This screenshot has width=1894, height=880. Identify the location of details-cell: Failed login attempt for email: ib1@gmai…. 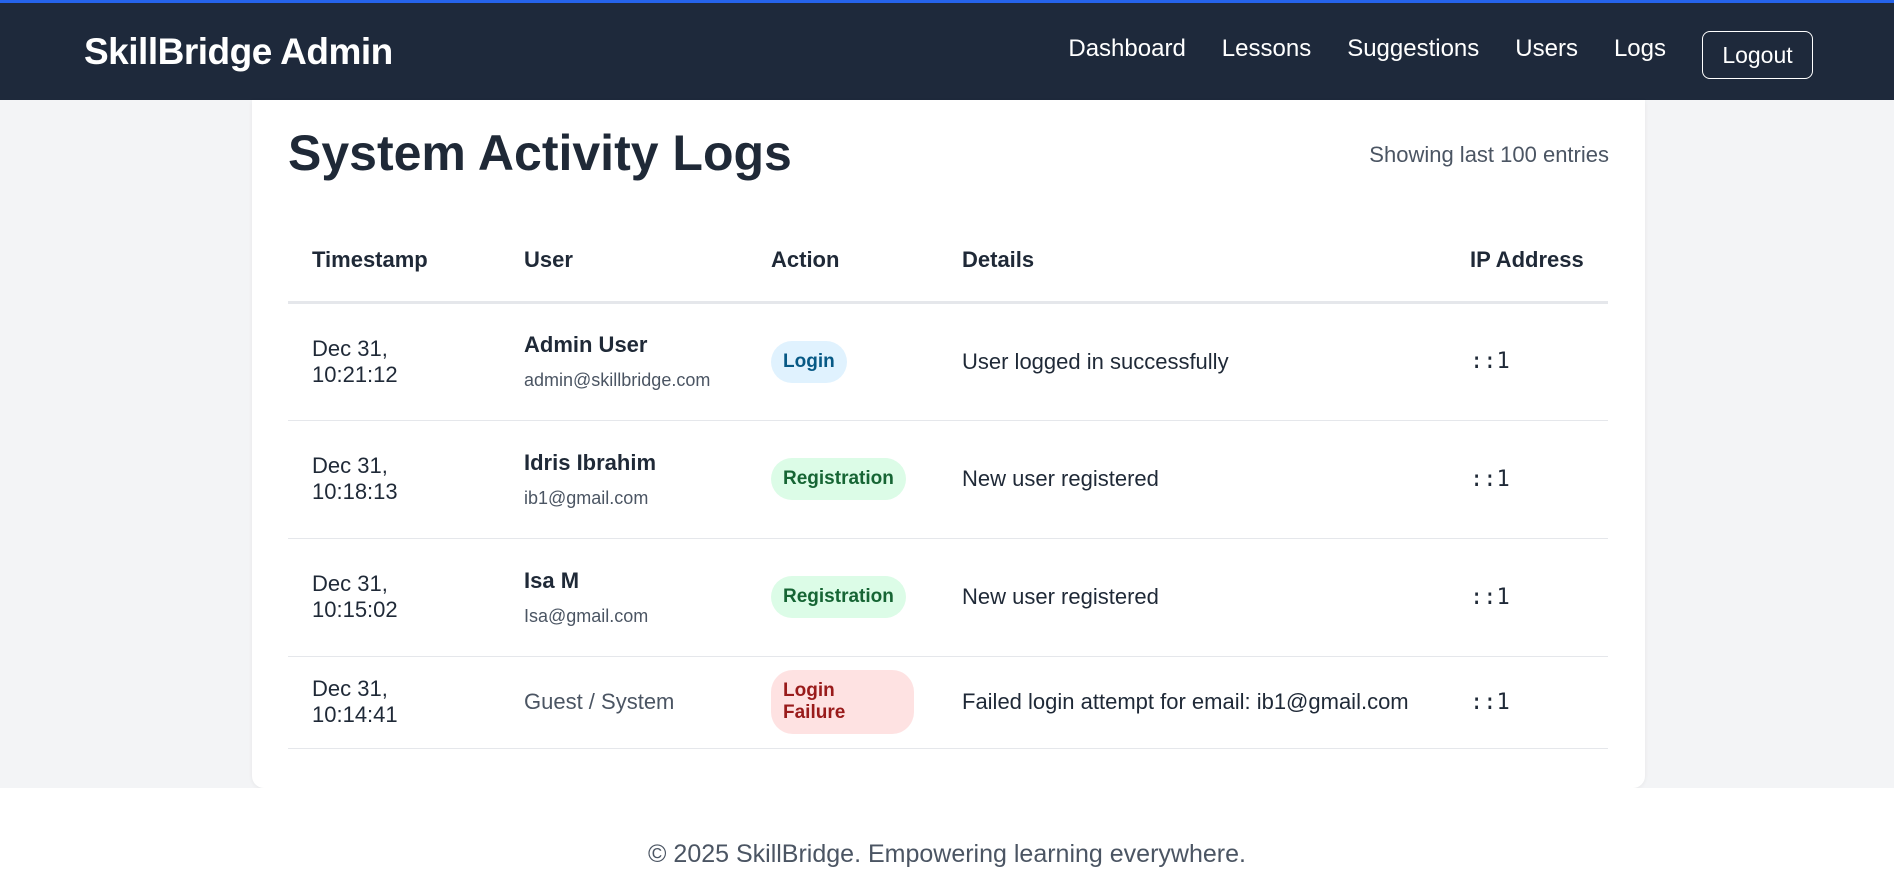
(1192, 702).